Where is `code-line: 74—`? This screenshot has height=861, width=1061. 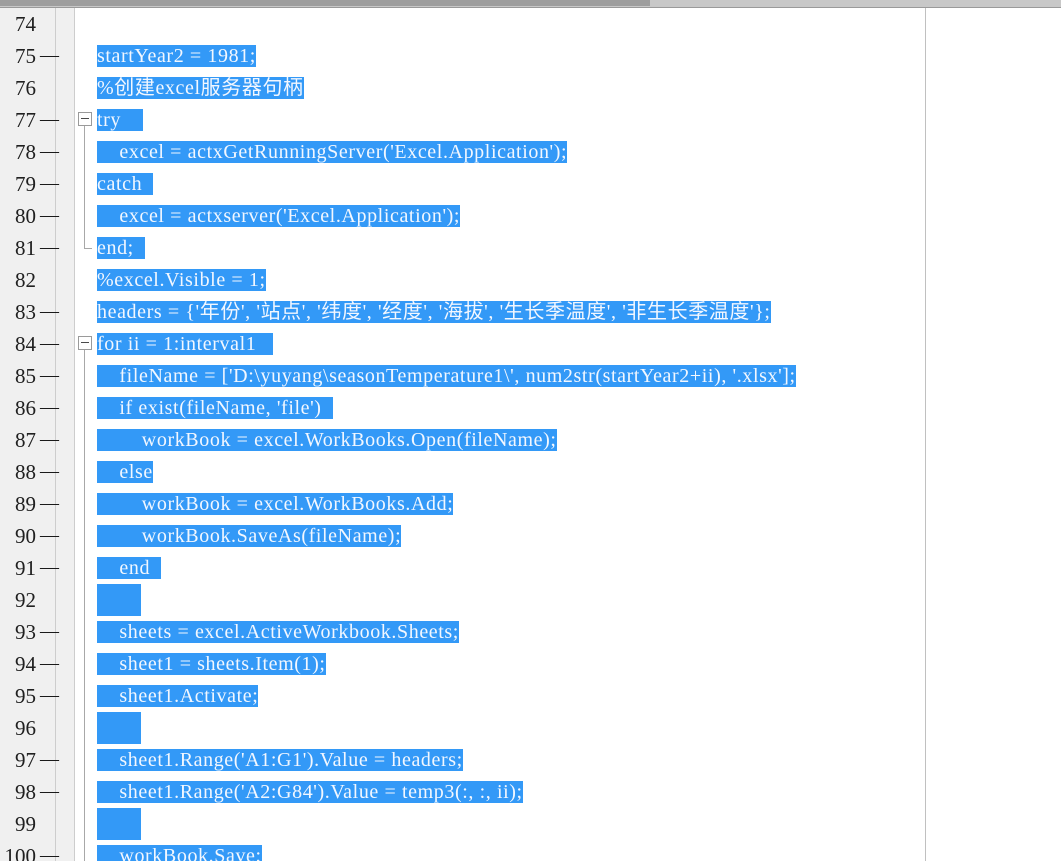 code-line: 74— is located at coordinates (530, 24).